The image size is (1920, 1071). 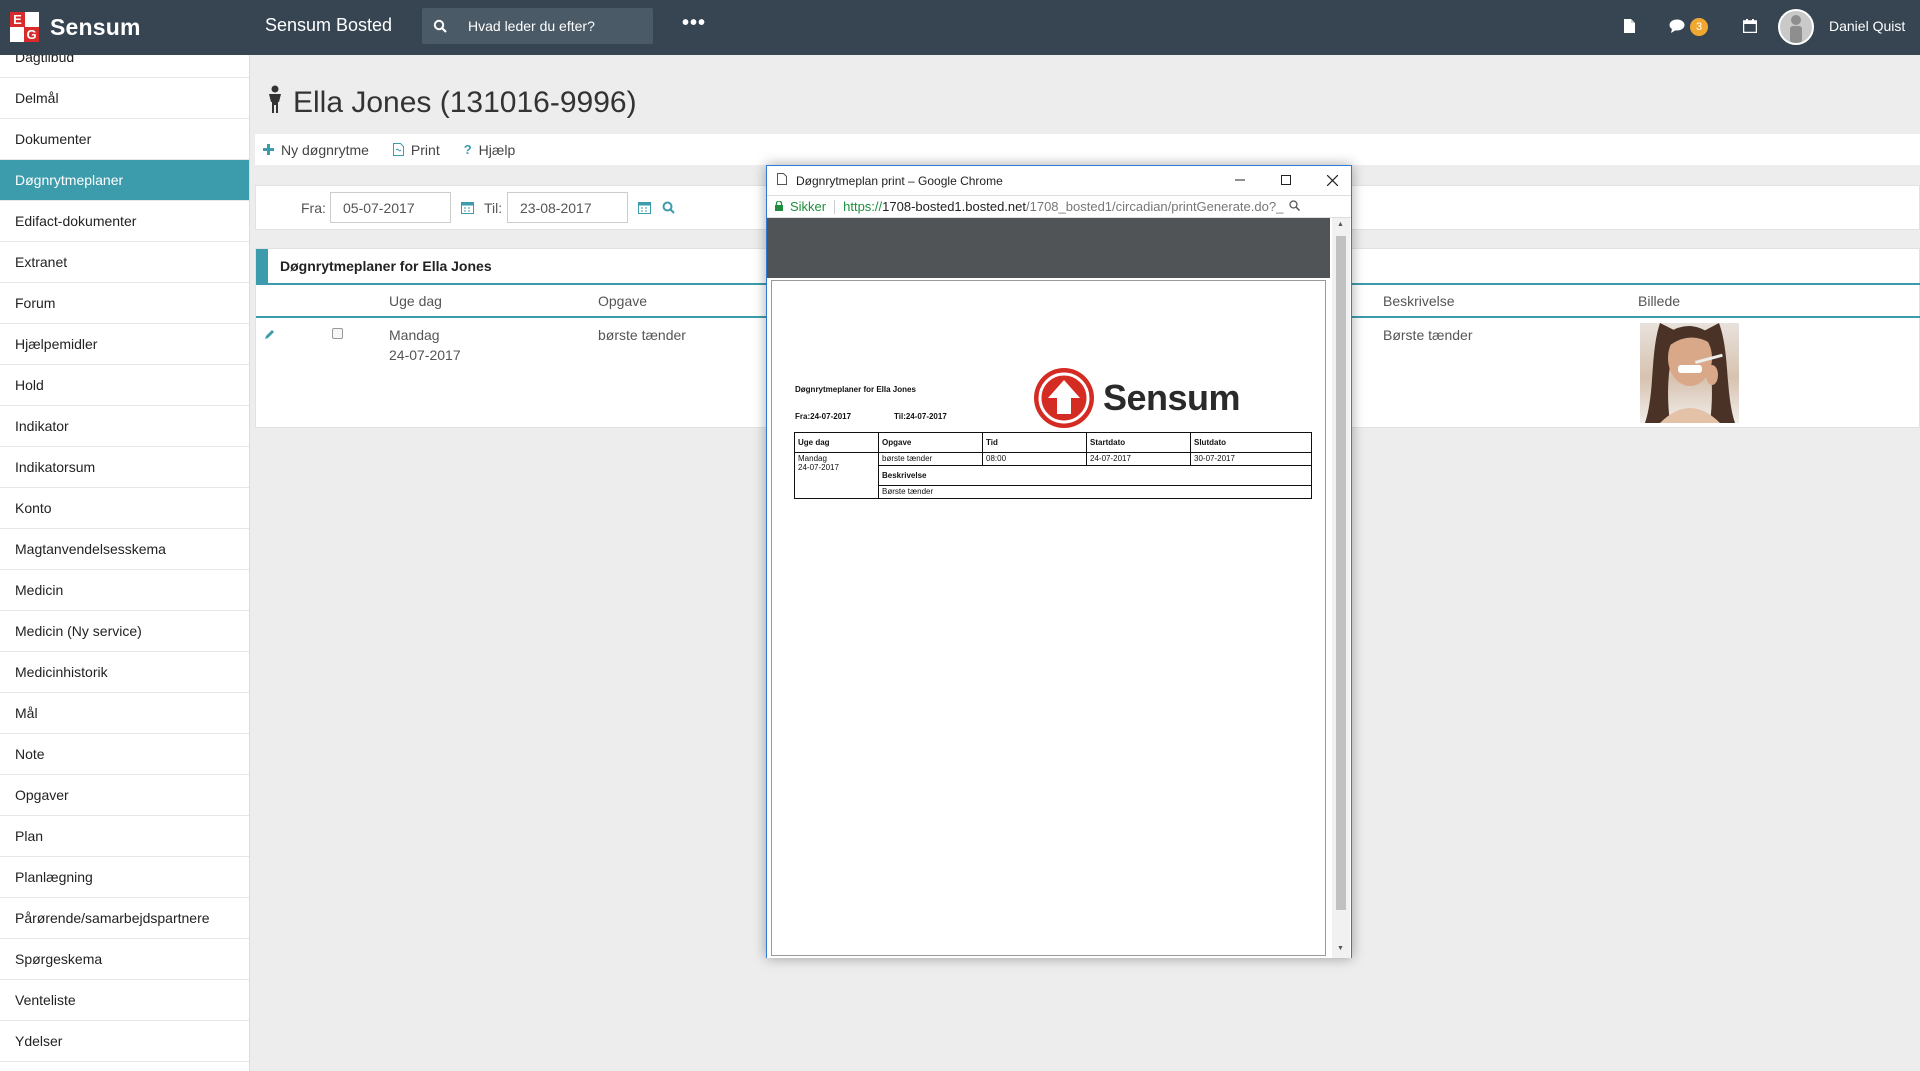 What do you see at coordinates (316, 150) in the screenshot?
I see `new-circadian-button: Ny døgnrytme` at bounding box center [316, 150].